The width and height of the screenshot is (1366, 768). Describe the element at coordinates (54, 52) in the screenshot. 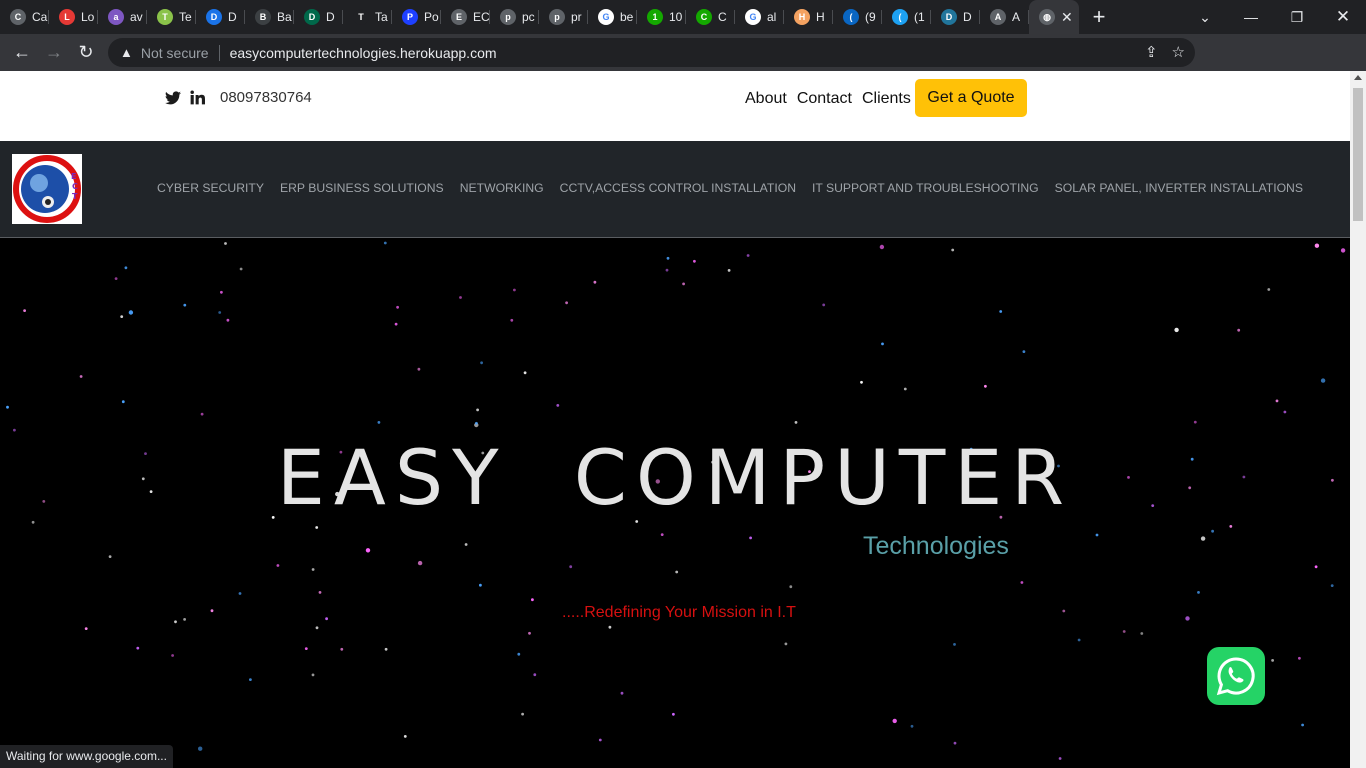

I see `forward-arrow-icon: →` at that location.